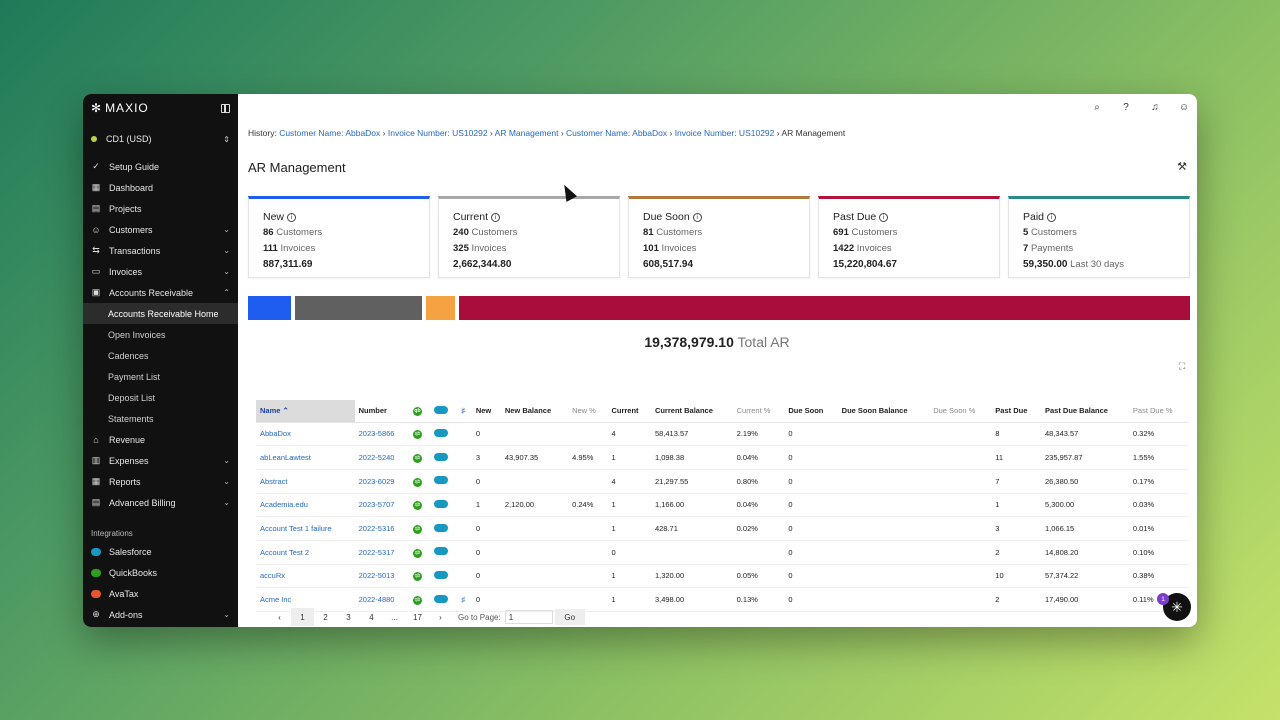 The image size is (1280, 720). Describe the element at coordinates (1126, 107) in the screenshot. I see `help-icon: ?` at that location.